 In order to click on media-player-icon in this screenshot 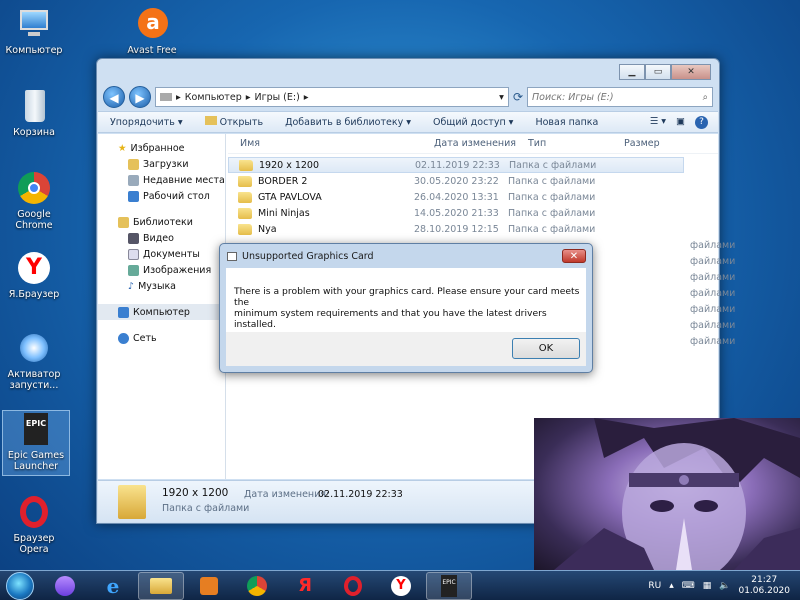, I will do `click(209, 585)`.